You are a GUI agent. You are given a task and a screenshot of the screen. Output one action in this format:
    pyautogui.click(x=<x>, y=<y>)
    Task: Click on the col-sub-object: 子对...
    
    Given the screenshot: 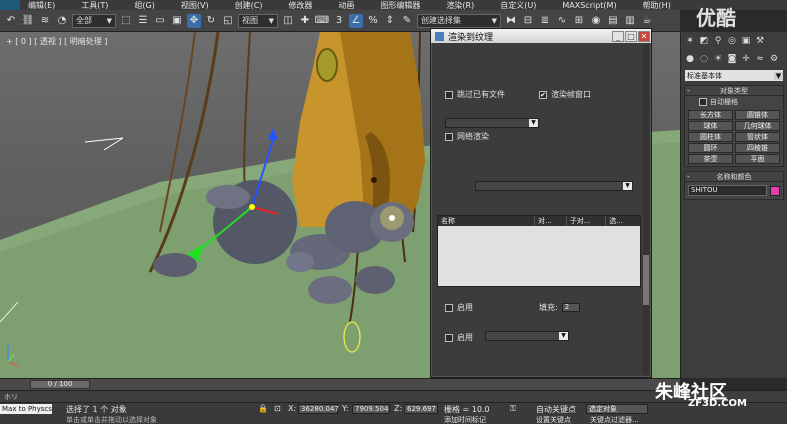 What is the action you would take?
    pyautogui.click(x=587, y=221)
    